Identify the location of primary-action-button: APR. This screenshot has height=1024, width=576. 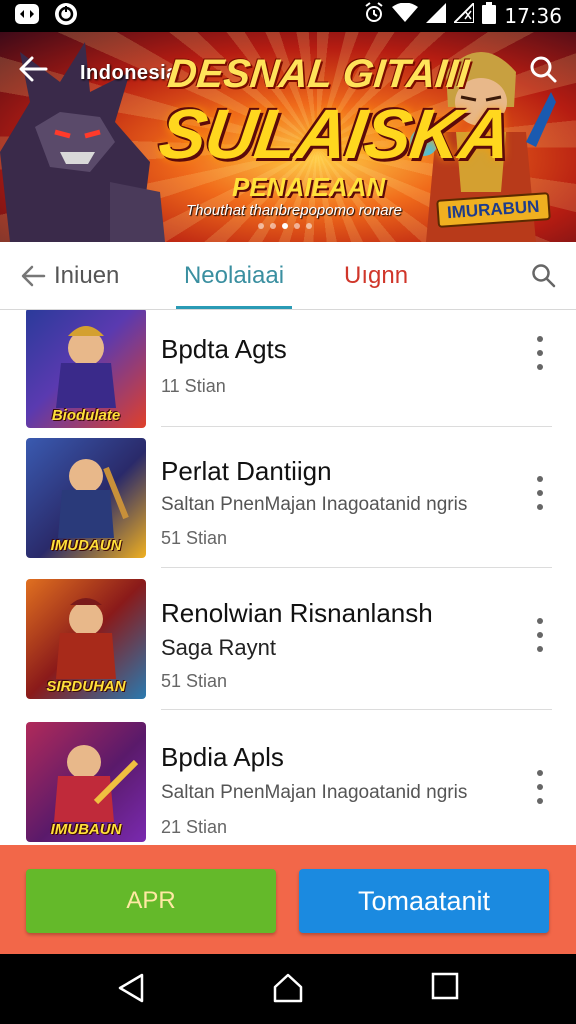
(151, 901).